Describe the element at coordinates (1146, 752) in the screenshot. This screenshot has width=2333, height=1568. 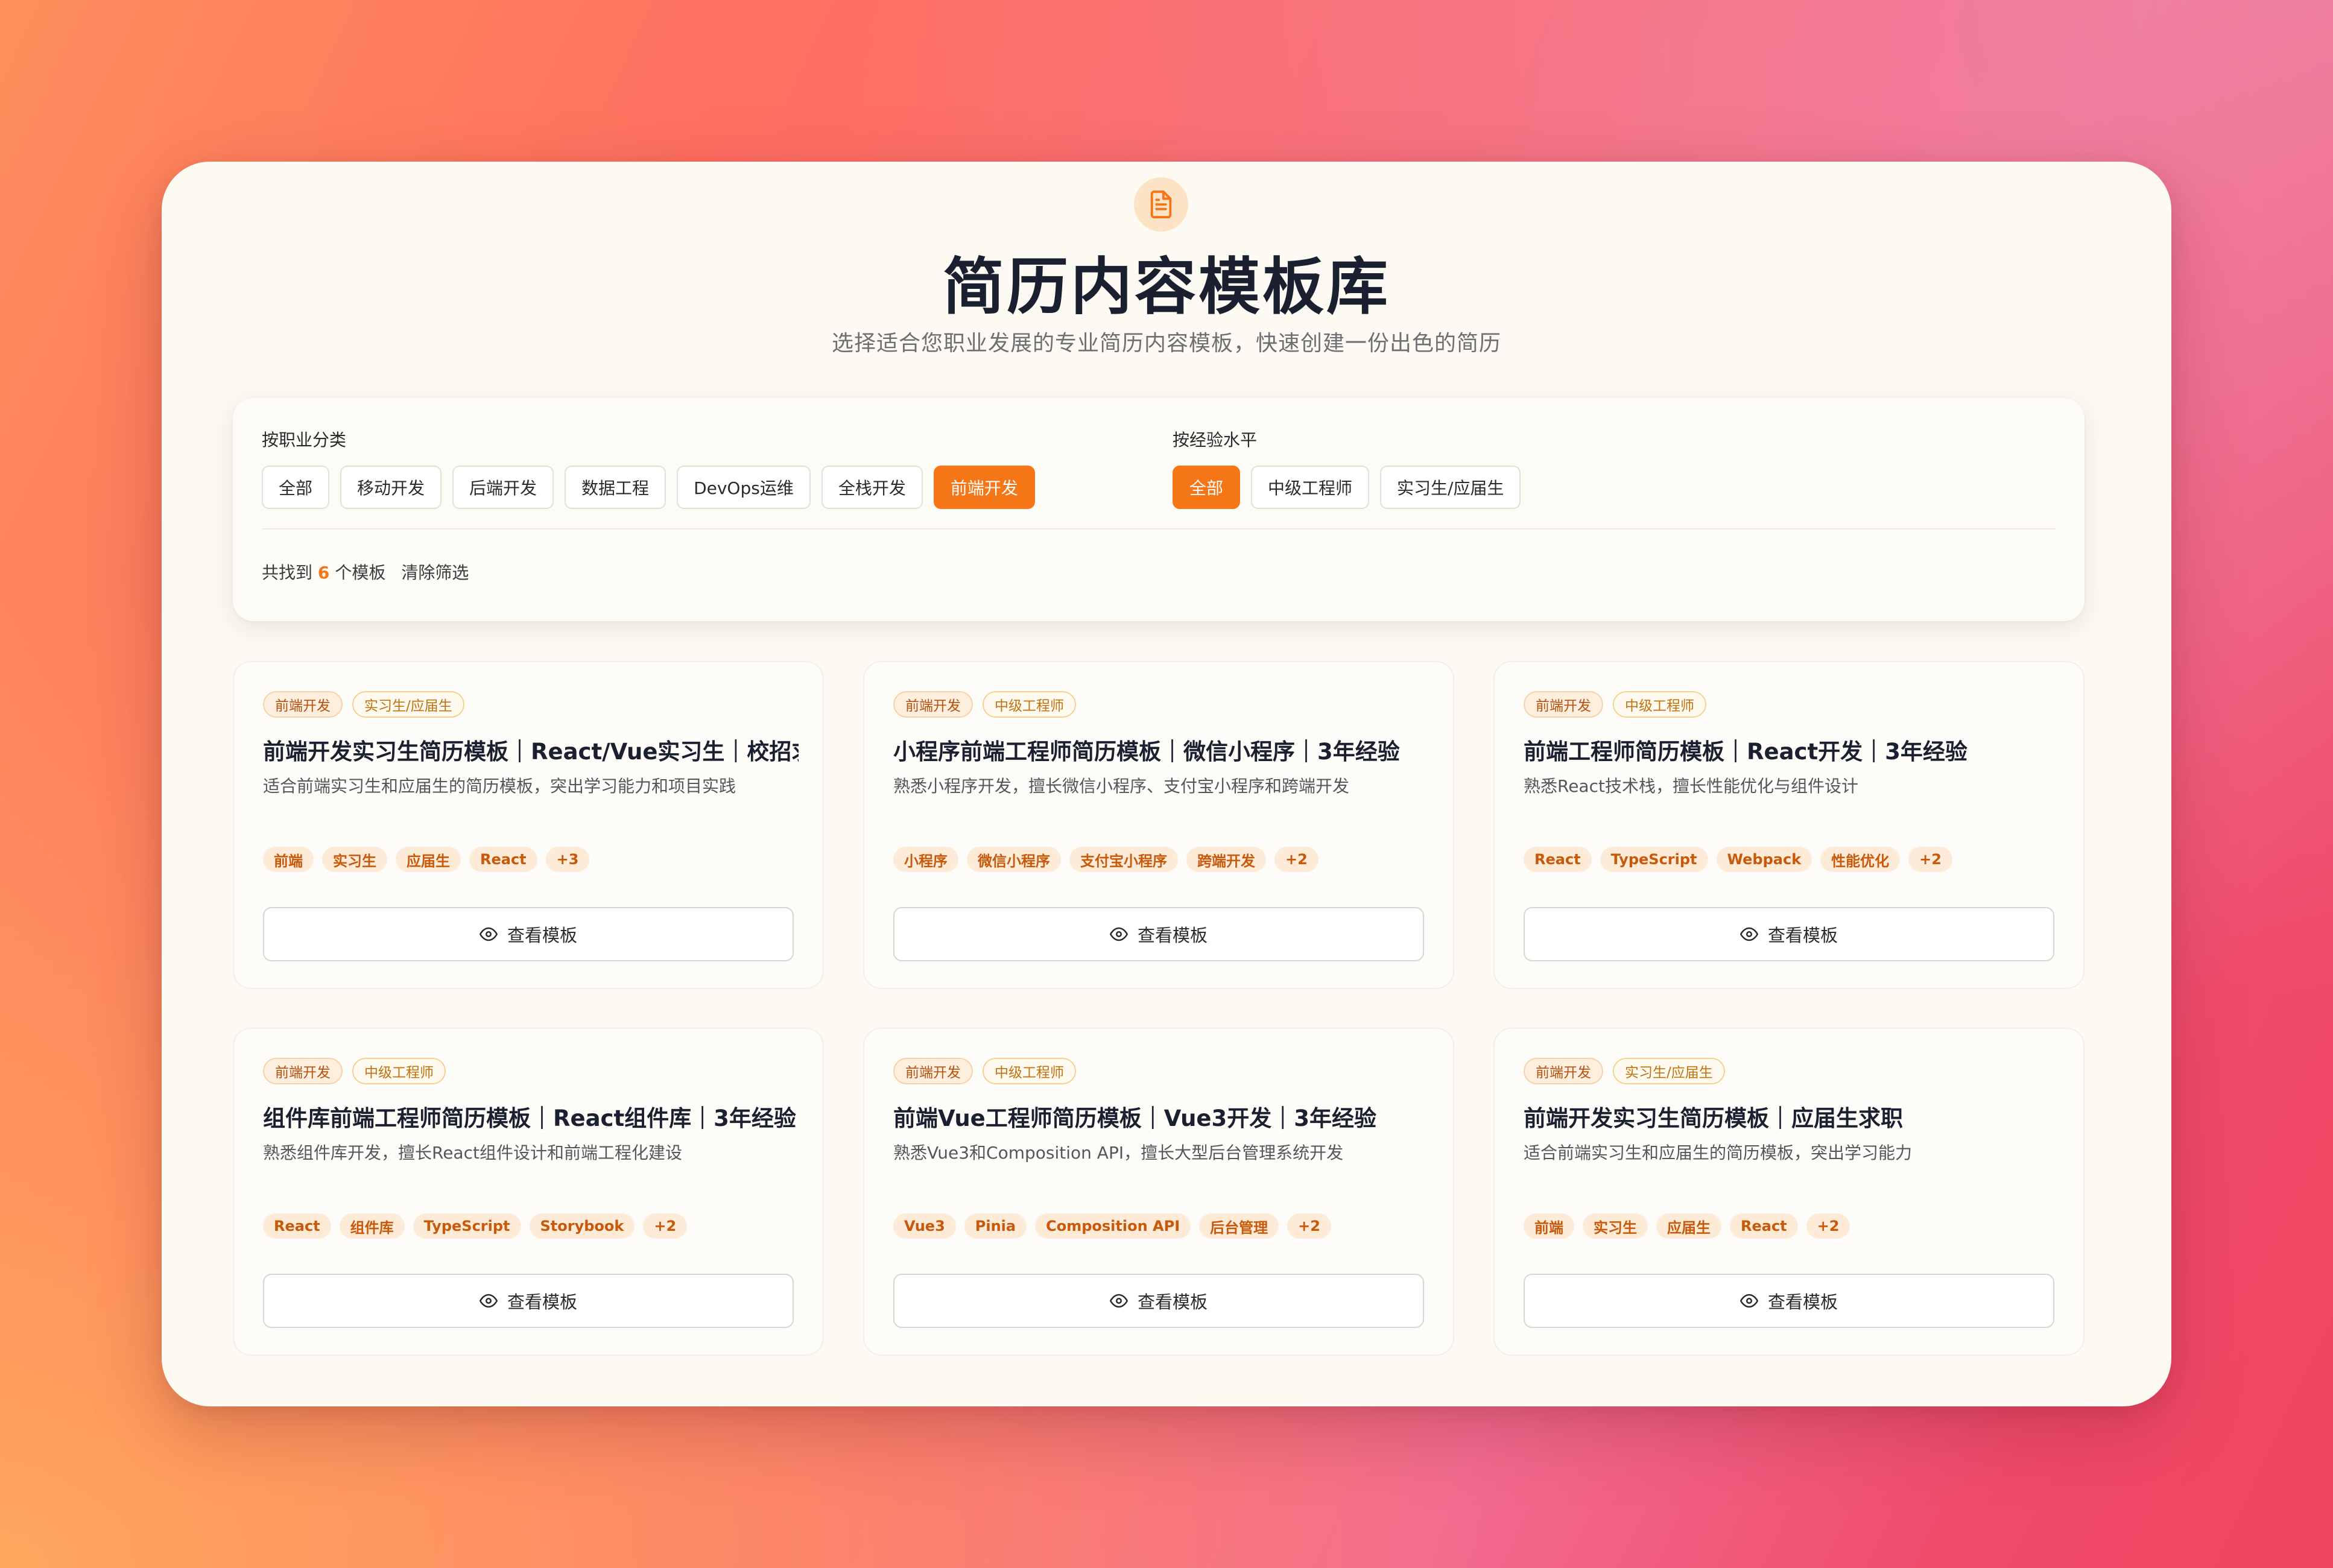
I see `card-title: 小程序前端工程师简历模板｜微信小程序｜3年经验` at that location.